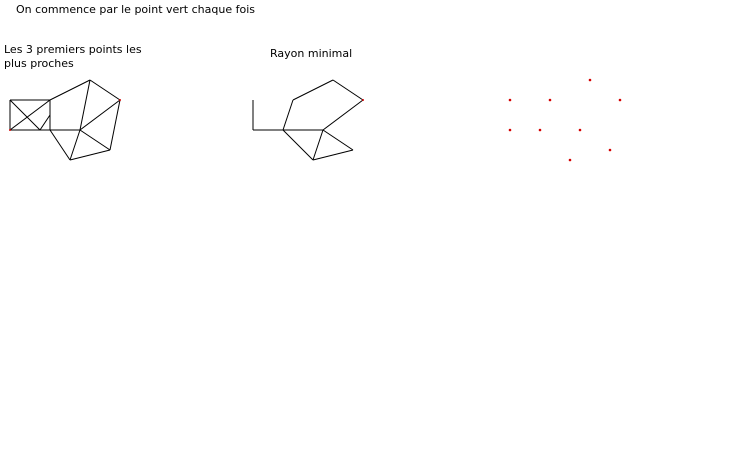 The image size is (738, 462). What do you see at coordinates (65, 120) in the screenshot?
I see `nearest-three-graph` at bounding box center [65, 120].